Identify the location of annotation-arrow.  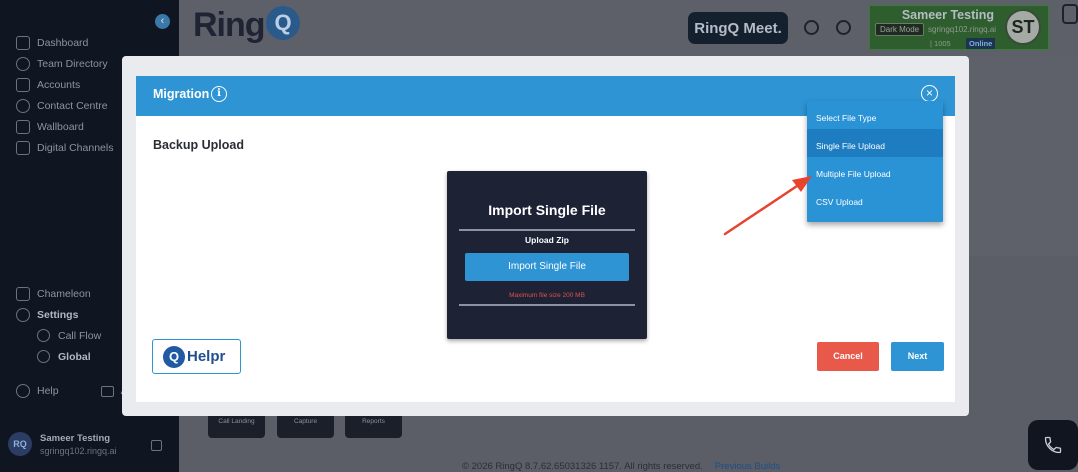
(767, 206).